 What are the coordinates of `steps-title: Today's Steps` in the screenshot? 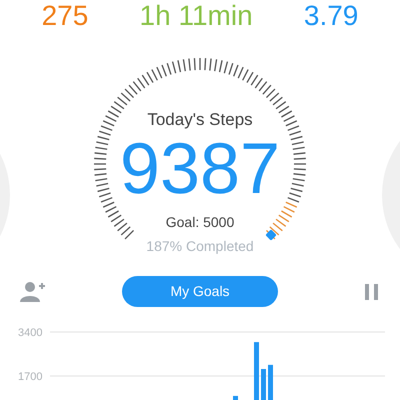 It's located at (200, 120).